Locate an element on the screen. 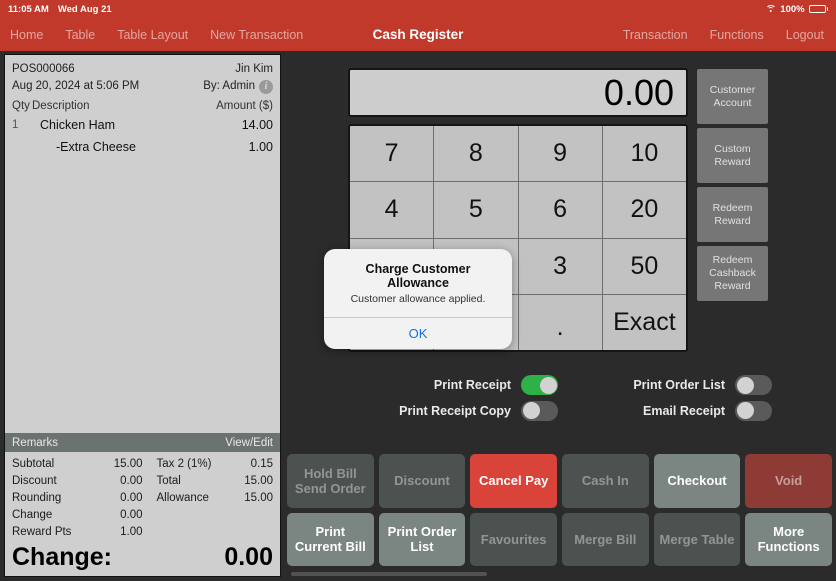 This screenshot has height=581, width=836. cash-in-button: Cash In is located at coordinates (605, 481).